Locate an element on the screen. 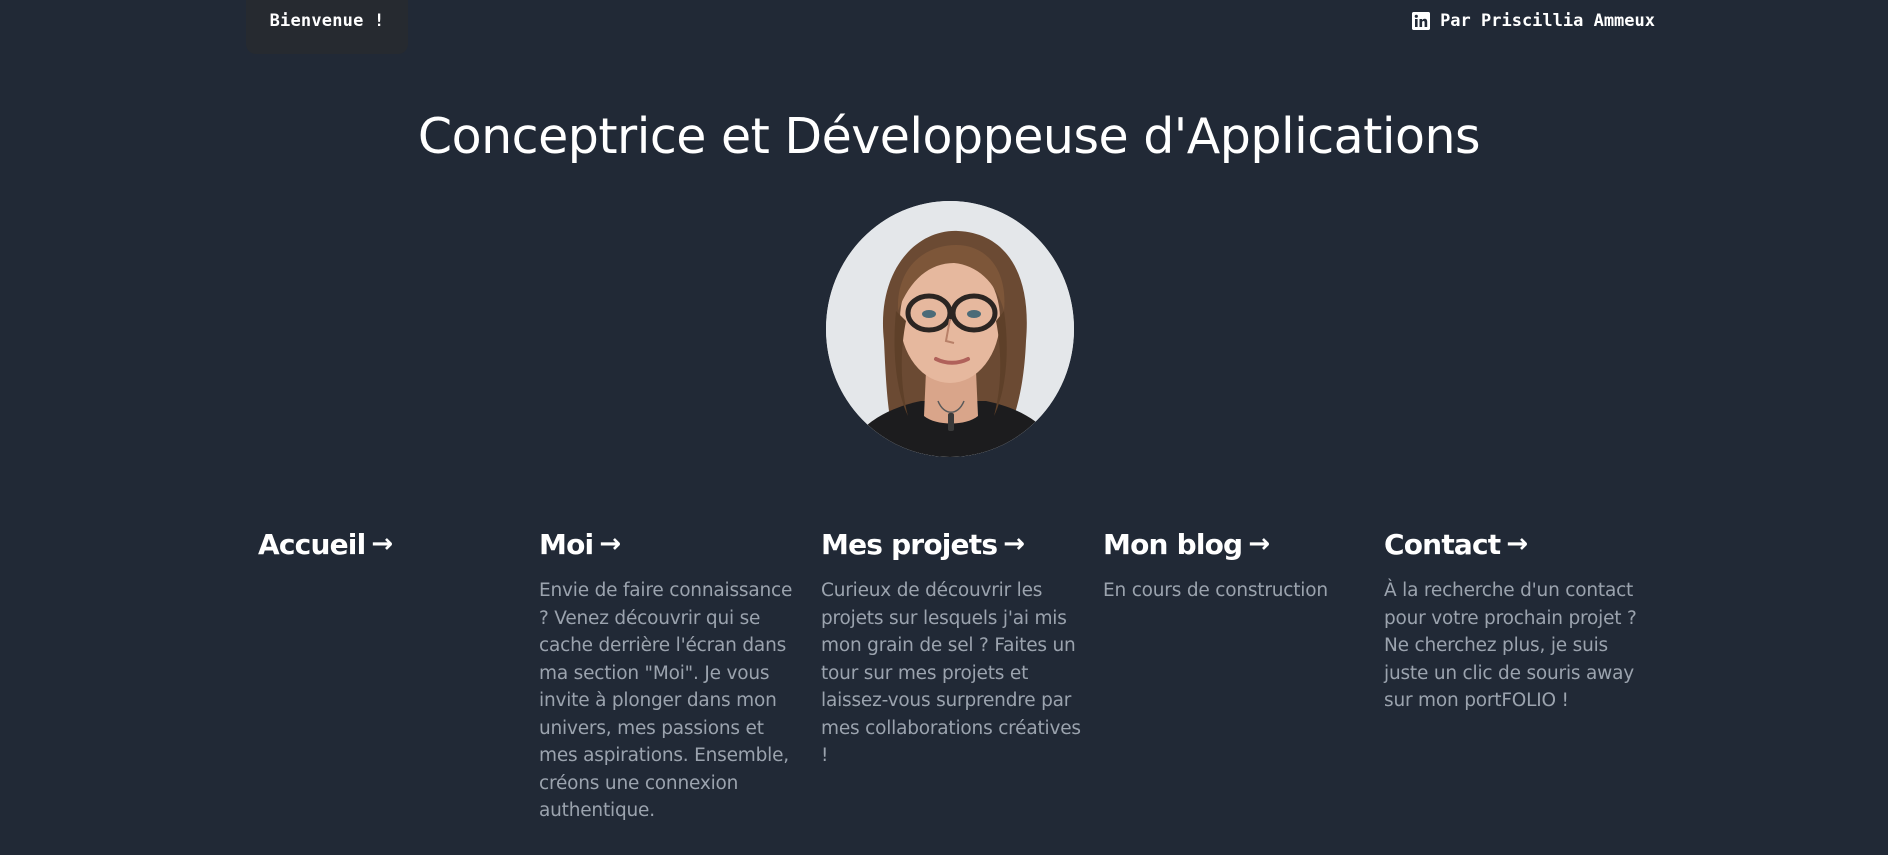  author-linkedin-link: Par Priscillia Ammeux is located at coordinates (1533, 21).